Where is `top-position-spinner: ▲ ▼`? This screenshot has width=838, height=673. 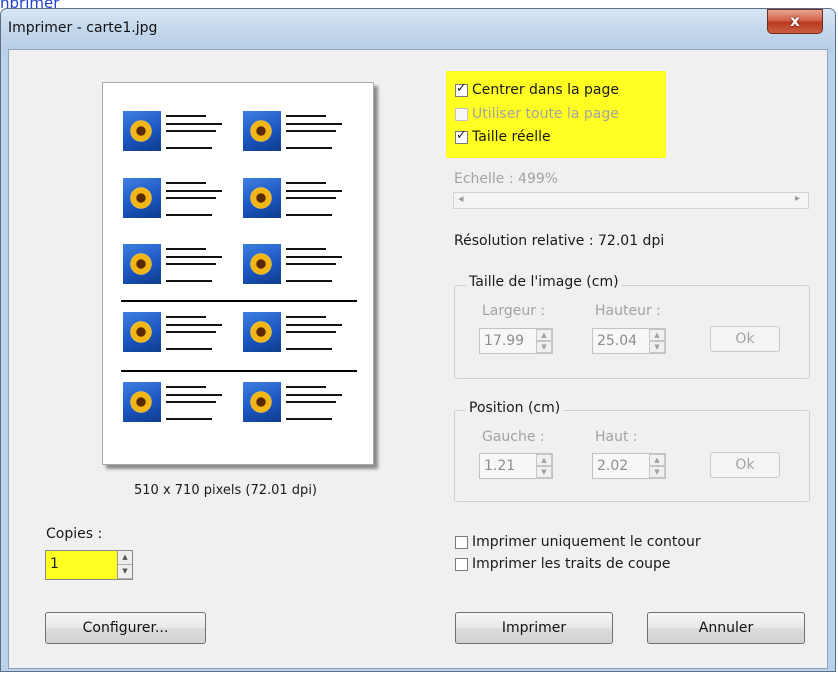
top-position-spinner: ▲ ▼ is located at coordinates (657, 466).